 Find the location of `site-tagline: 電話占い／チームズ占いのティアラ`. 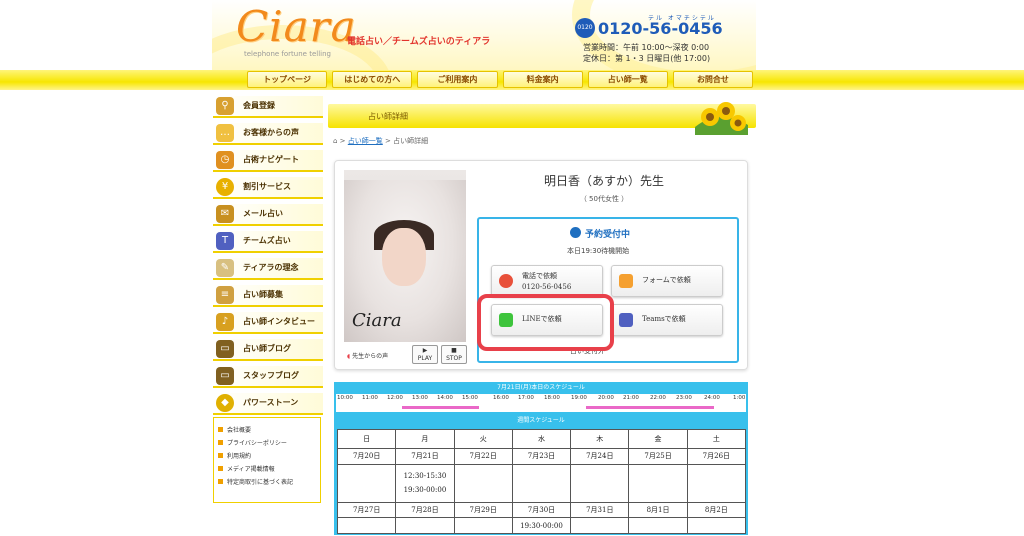

site-tagline: 電話占い／チームズ占いのティアラ is located at coordinates (419, 42).